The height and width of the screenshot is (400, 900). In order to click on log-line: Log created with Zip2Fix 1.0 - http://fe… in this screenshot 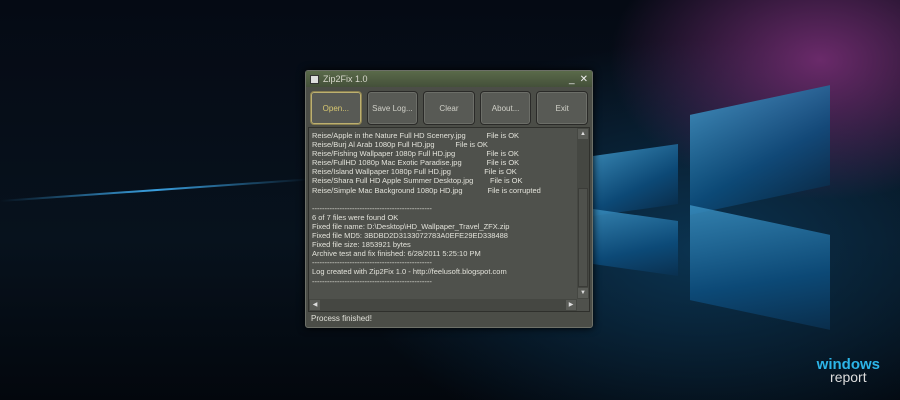, I will do `click(409, 272)`.